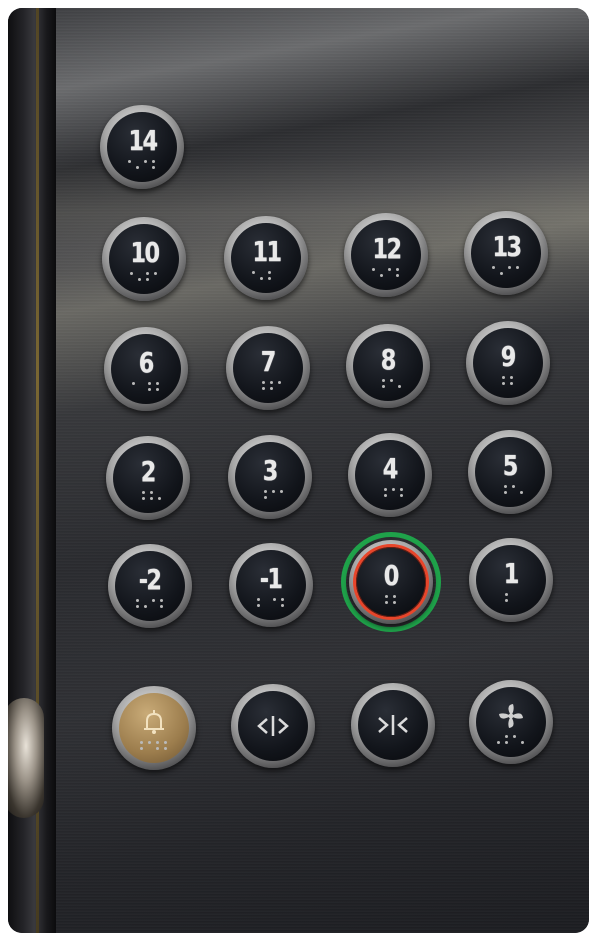 This screenshot has height=941, width=597. I want to click on floor-label: 3, so click(270, 470).